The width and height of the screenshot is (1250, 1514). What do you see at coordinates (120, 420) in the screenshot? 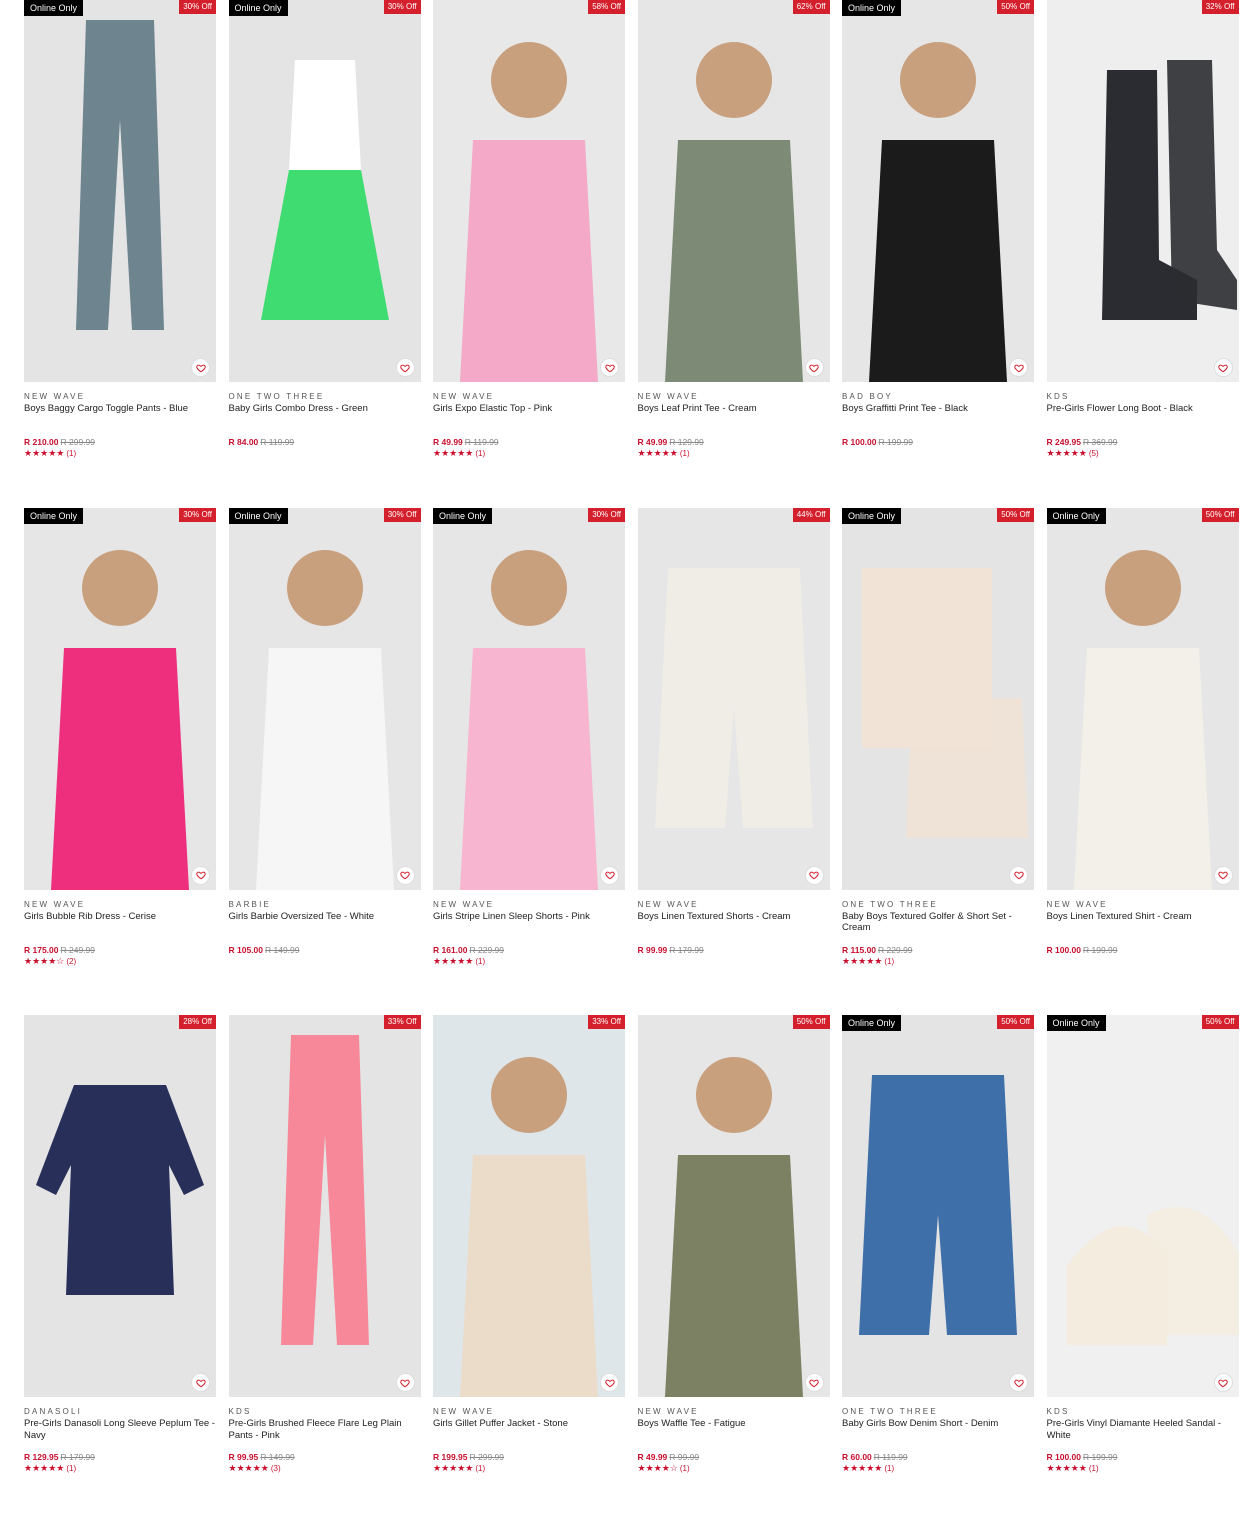
I see `product-name: Boys Baggy Cargo Toggle Pants - Blue` at bounding box center [120, 420].